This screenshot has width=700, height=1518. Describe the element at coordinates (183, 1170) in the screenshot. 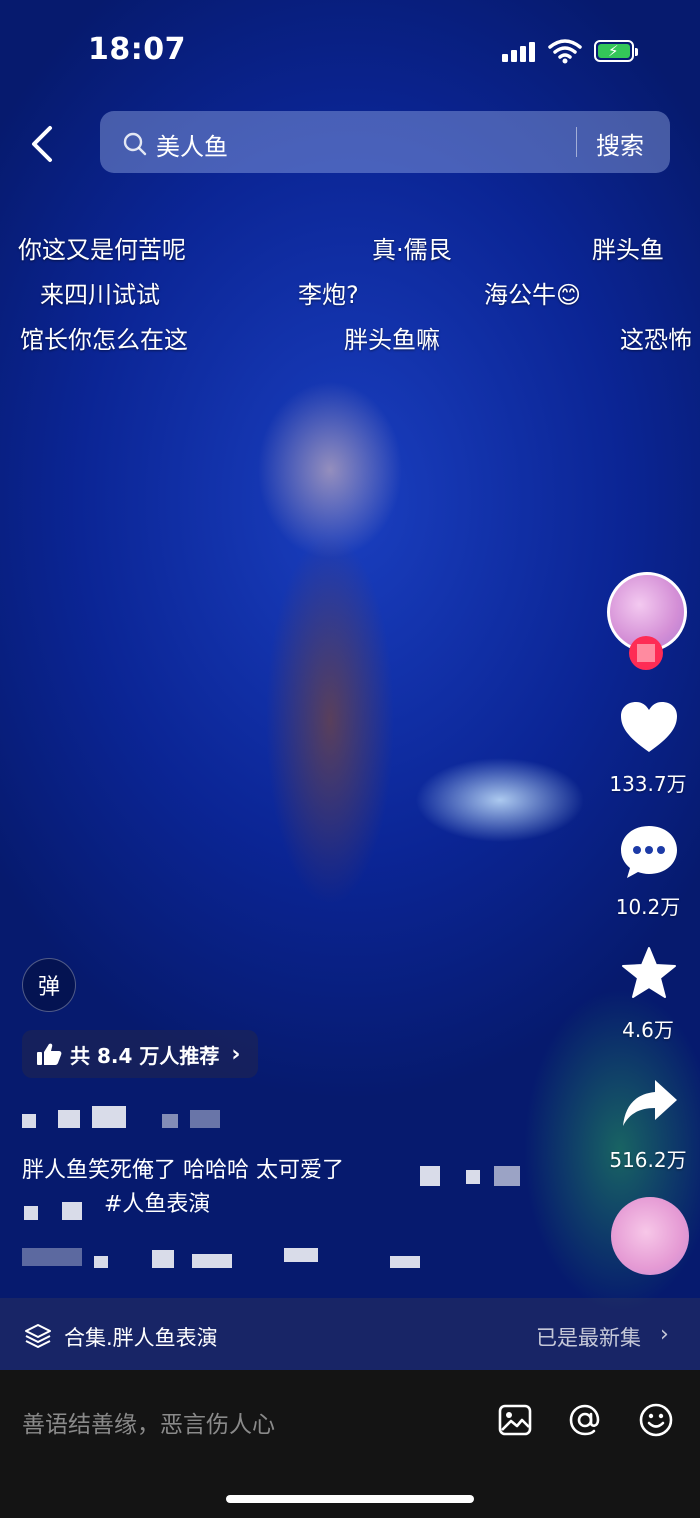

I see `post-caption: 胖人鱼笑死俺了 哈哈哈 太可爱了` at that location.